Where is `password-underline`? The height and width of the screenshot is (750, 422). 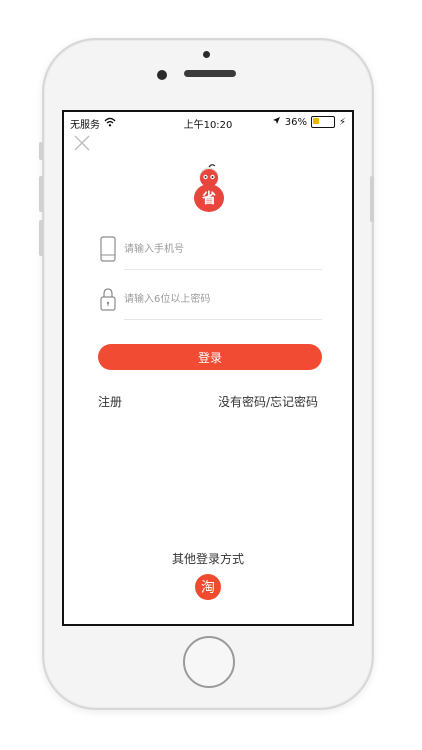
password-underline is located at coordinates (223, 319).